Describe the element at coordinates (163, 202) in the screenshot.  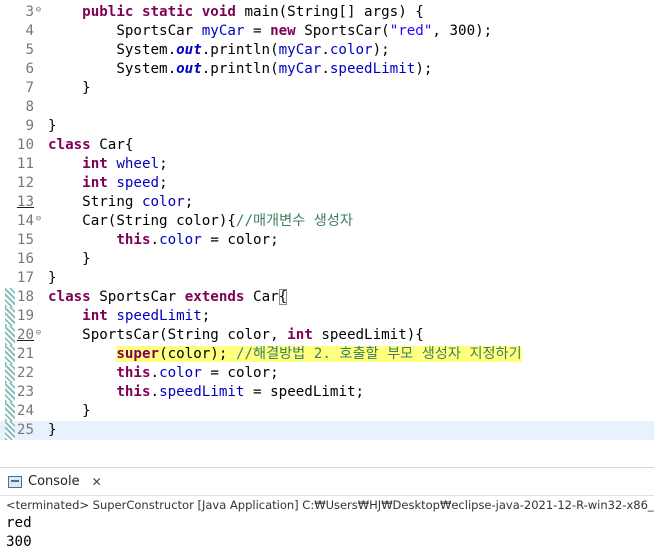
I see `code-token: color` at that location.